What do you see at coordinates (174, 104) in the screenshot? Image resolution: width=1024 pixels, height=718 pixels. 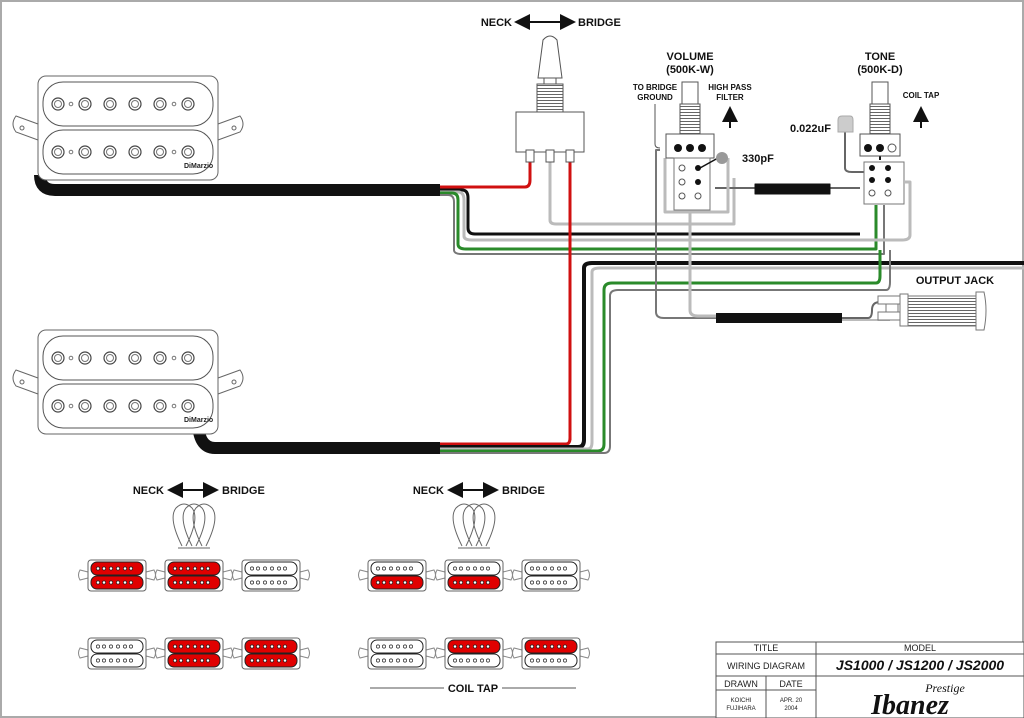 I see `pole-screw` at bounding box center [174, 104].